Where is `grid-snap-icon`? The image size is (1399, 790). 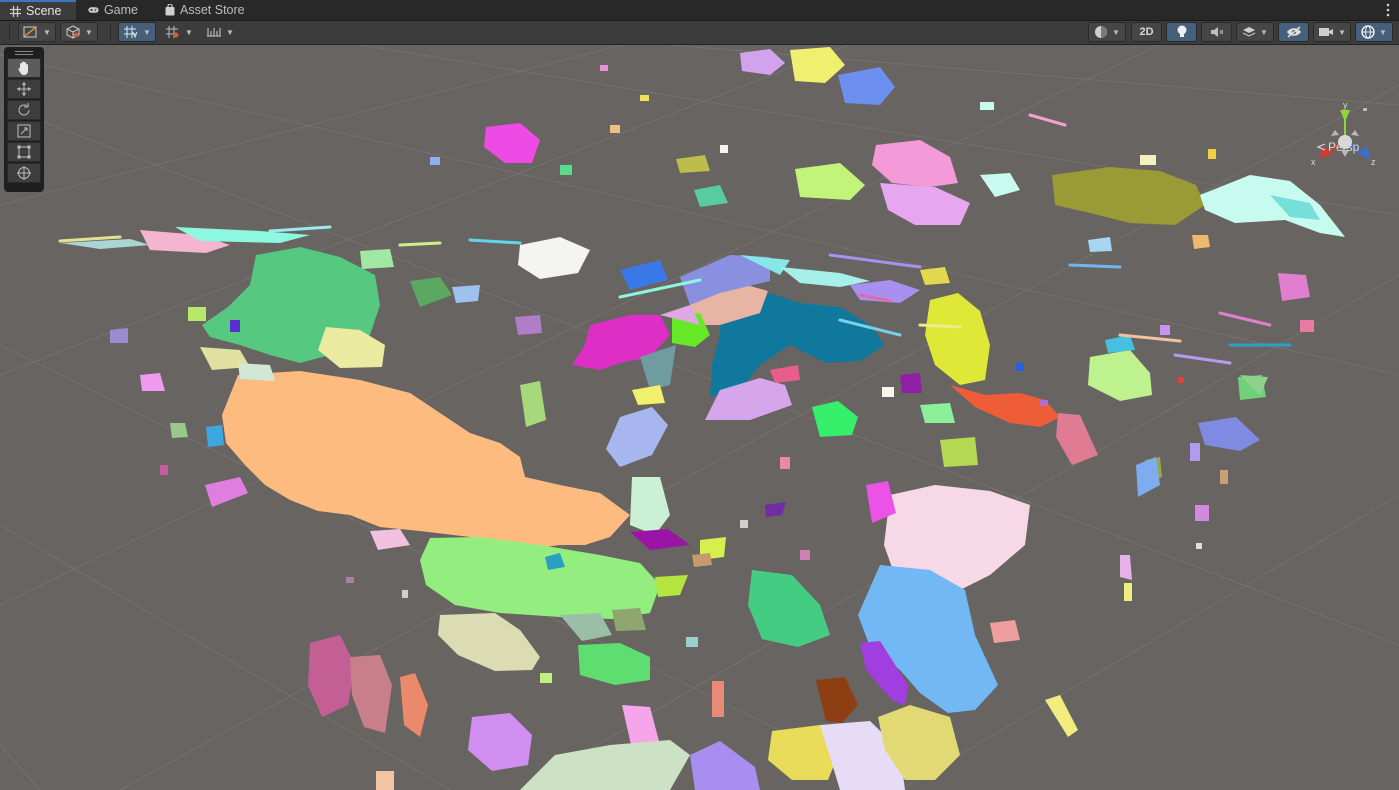 grid-snap-icon is located at coordinates (131, 32).